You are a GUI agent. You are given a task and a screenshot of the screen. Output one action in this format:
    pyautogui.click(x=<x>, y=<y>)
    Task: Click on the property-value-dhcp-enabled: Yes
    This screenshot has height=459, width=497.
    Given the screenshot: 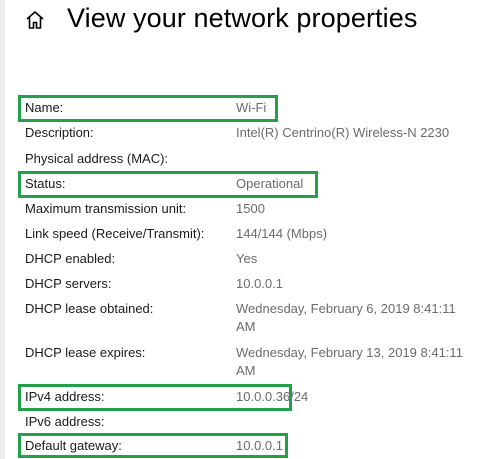 What is the action you would take?
    pyautogui.click(x=247, y=258)
    